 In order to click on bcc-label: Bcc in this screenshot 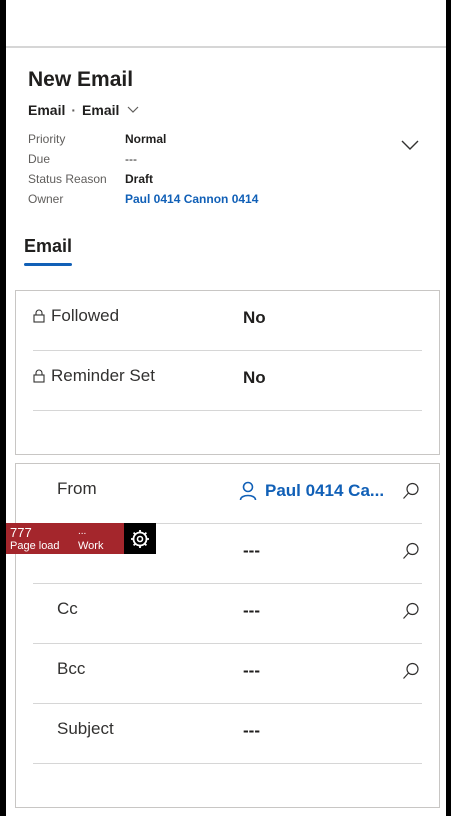, I will do `click(71, 668)`.